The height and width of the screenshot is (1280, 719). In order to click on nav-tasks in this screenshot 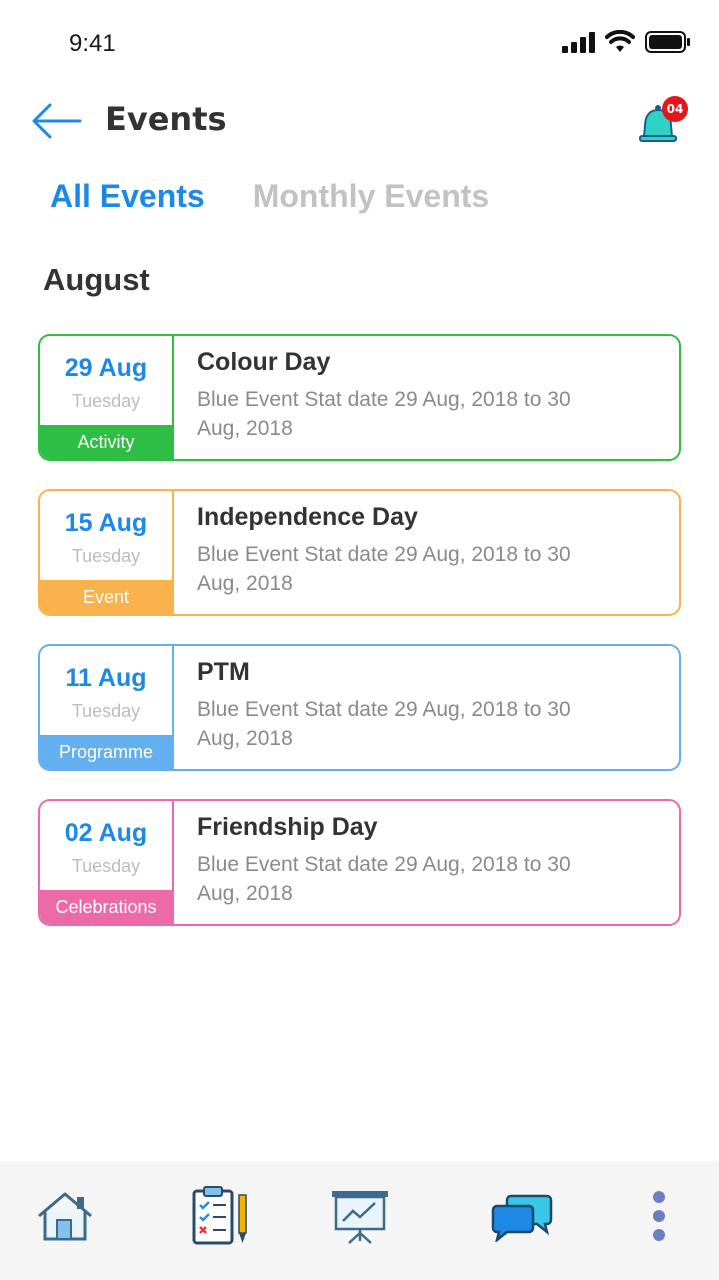, I will do `click(220, 1218)`.